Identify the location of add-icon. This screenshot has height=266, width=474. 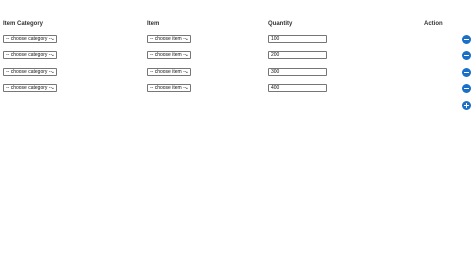
(466, 105).